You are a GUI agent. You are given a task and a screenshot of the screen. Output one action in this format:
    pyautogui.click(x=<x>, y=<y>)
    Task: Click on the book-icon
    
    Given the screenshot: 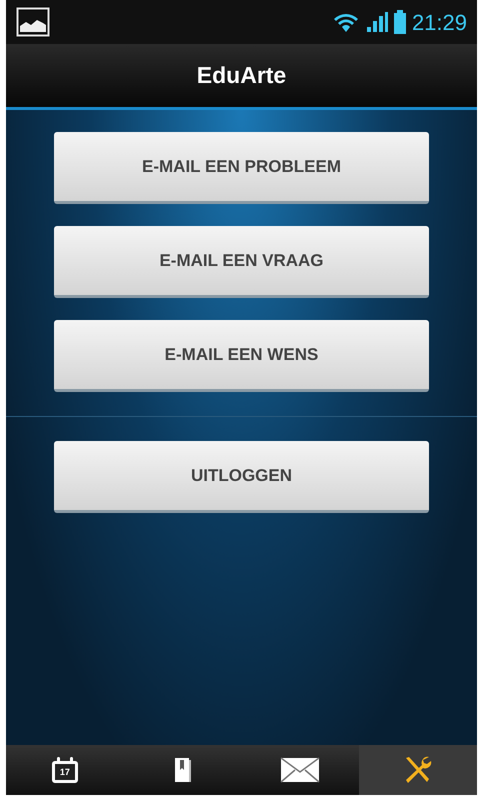 What is the action you would take?
    pyautogui.click(x=182, y=770)
    